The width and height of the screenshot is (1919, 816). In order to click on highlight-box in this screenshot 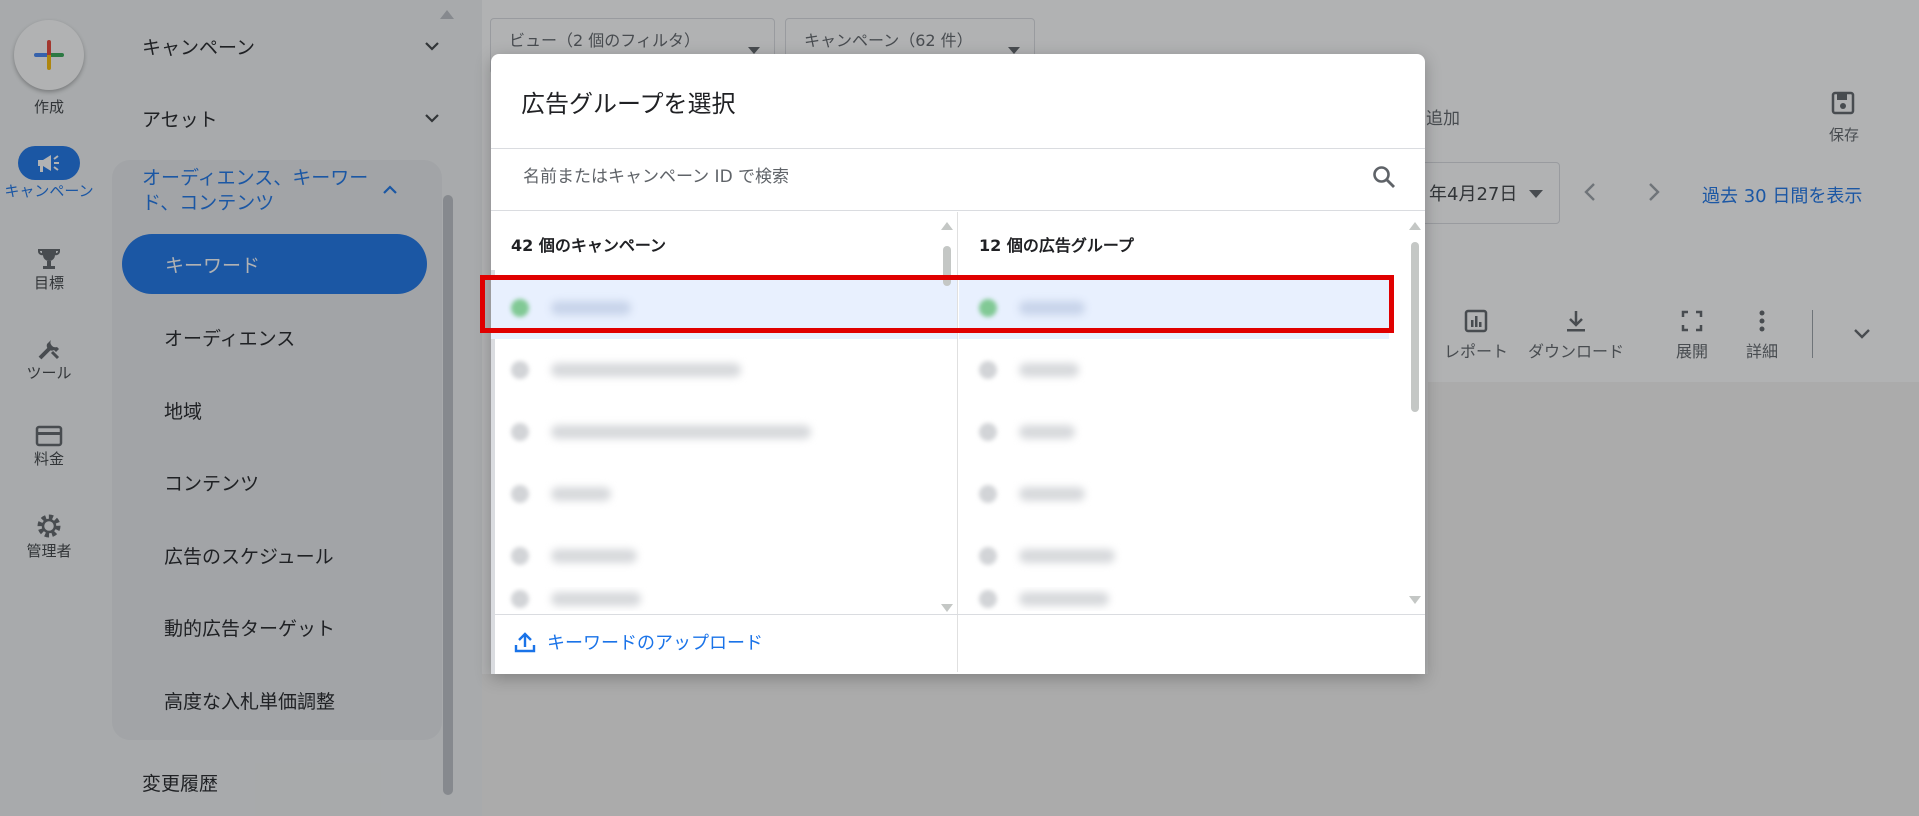, I will do `click(937, 304)`.